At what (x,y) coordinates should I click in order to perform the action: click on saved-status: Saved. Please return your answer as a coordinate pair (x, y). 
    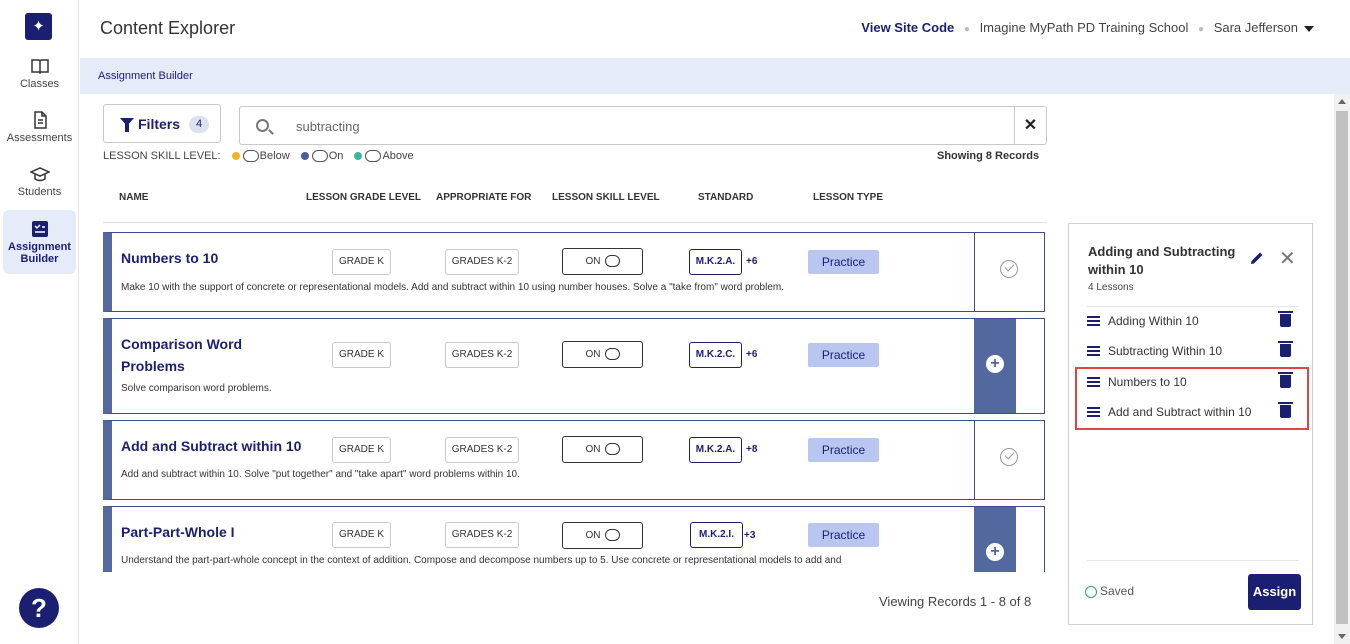
    Looking at the image, I should click on (1109, 591).